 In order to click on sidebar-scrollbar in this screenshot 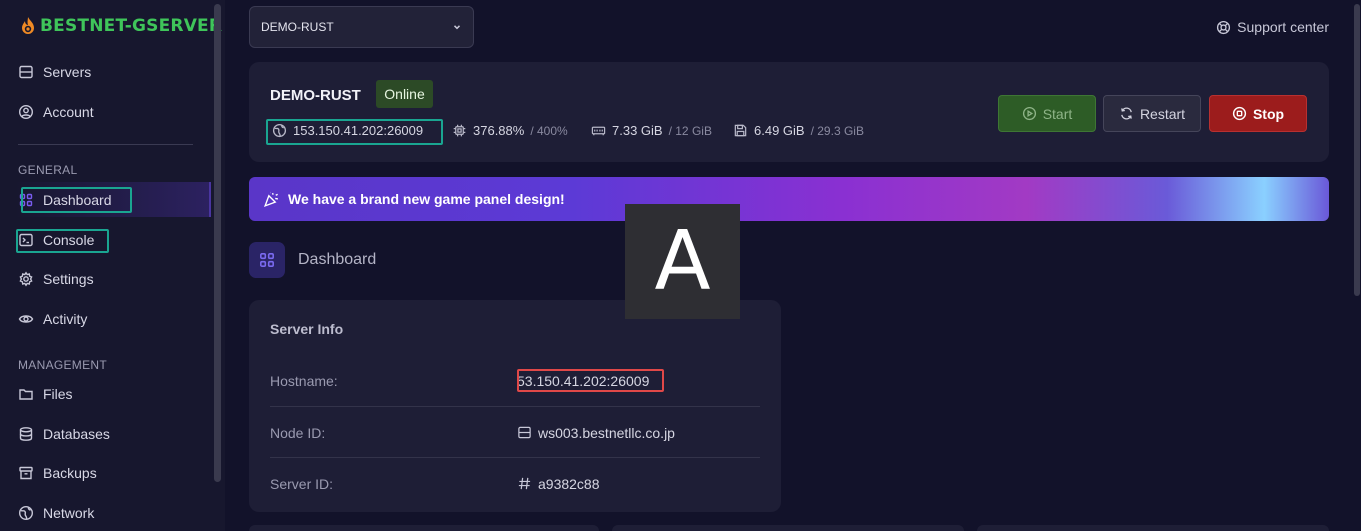, I will do `click(217, 243)`.